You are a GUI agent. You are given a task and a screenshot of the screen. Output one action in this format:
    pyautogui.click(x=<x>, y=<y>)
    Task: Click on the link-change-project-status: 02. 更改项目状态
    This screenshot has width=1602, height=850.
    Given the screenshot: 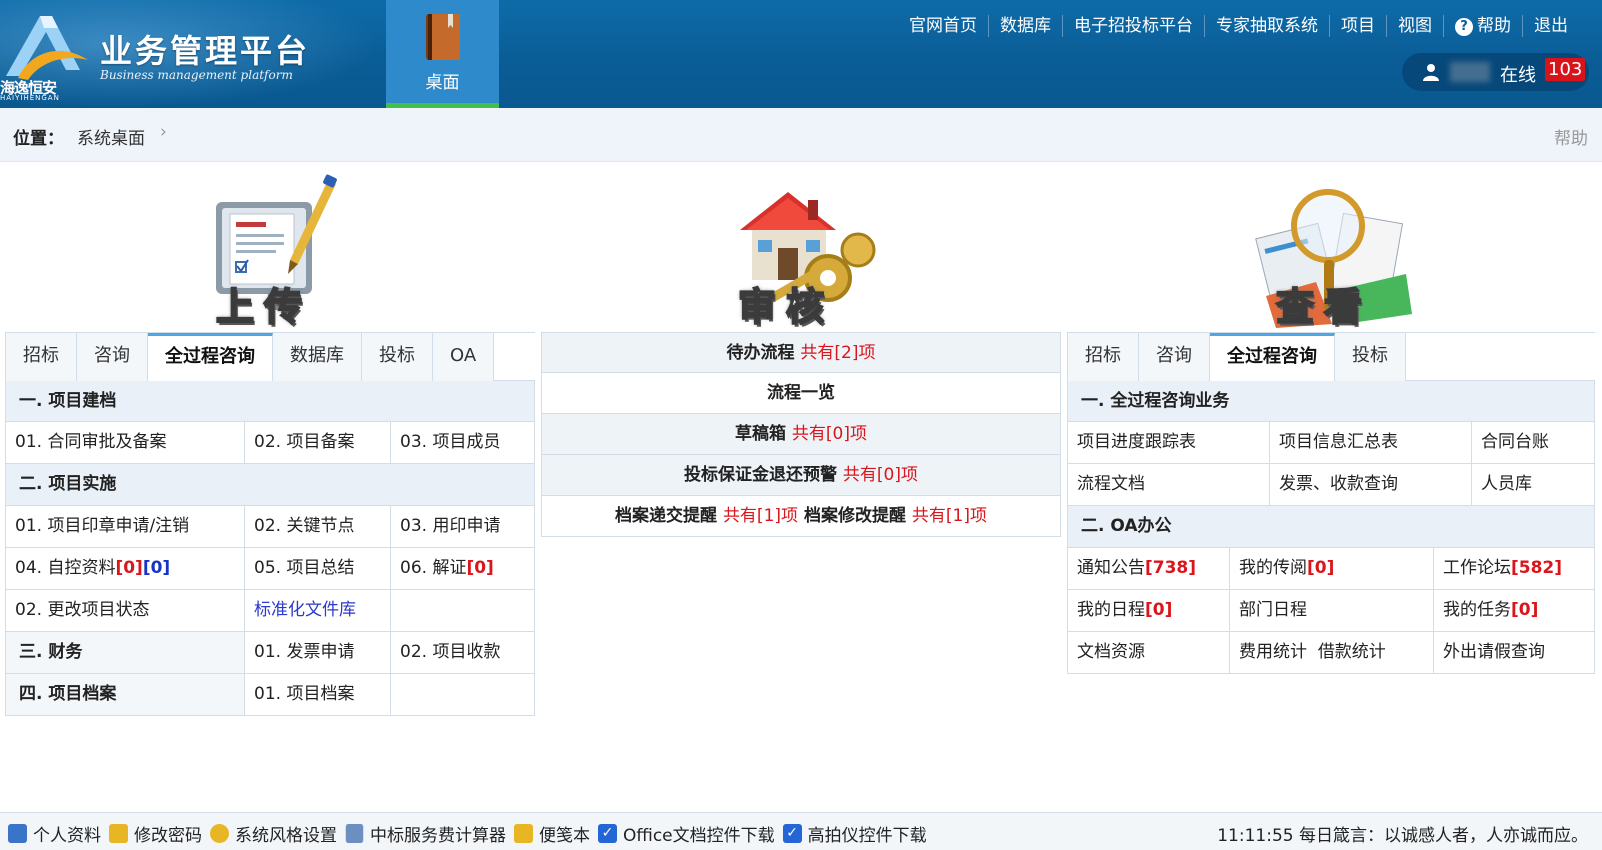 What is the action you would take?
    pyautogui.click(x=125, y=610)
    